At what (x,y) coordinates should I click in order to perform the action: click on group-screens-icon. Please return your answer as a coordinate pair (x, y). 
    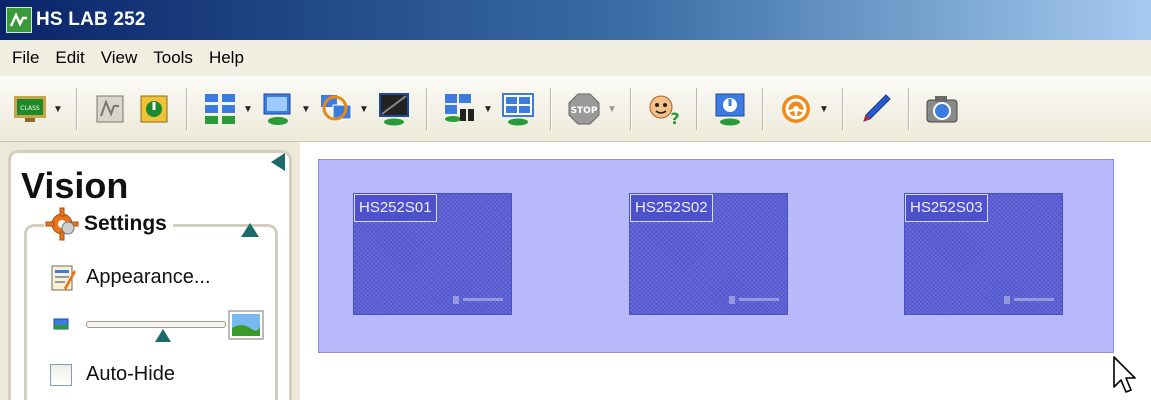
    Looking at the image, I should click on (336, 108).